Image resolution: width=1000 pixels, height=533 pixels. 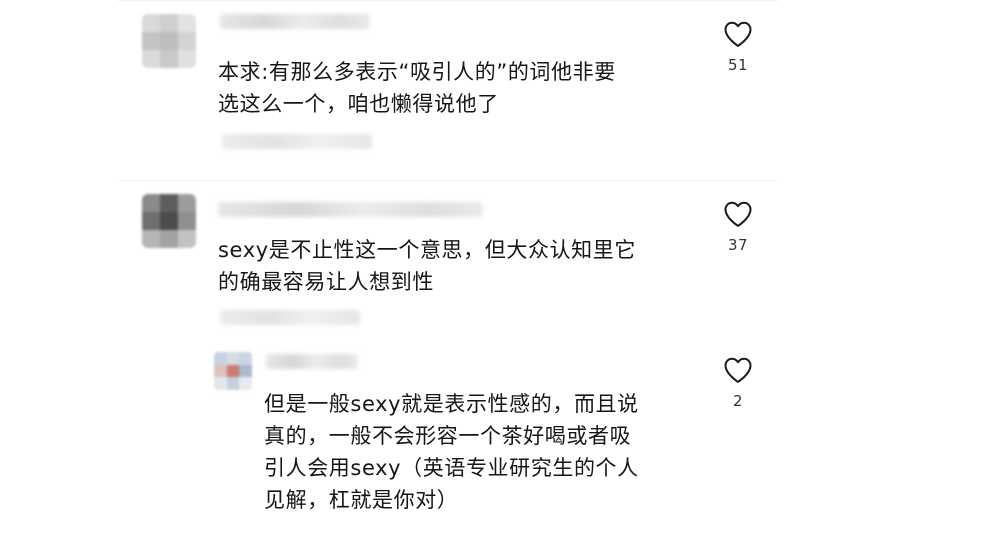 I want to click on like-count: 51, so click(x=738, y=65).